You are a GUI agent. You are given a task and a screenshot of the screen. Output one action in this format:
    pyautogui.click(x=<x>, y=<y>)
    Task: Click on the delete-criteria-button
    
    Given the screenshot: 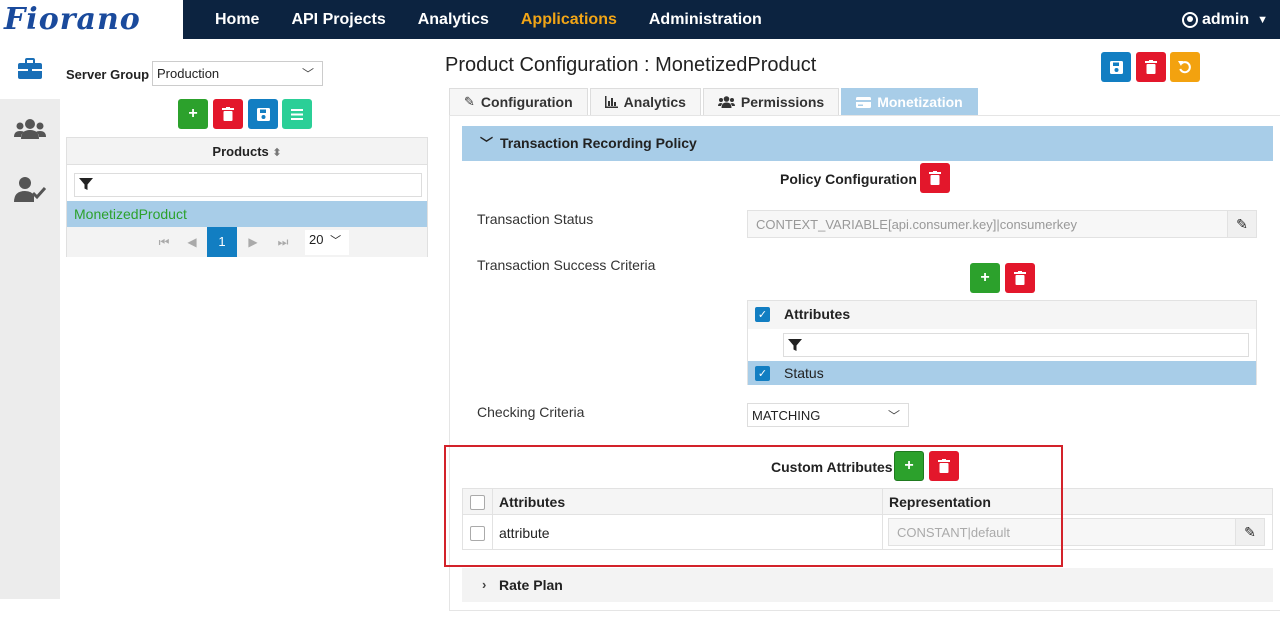 What is the action you would take?
    pyautogui.click(x=1020, y=278)
    